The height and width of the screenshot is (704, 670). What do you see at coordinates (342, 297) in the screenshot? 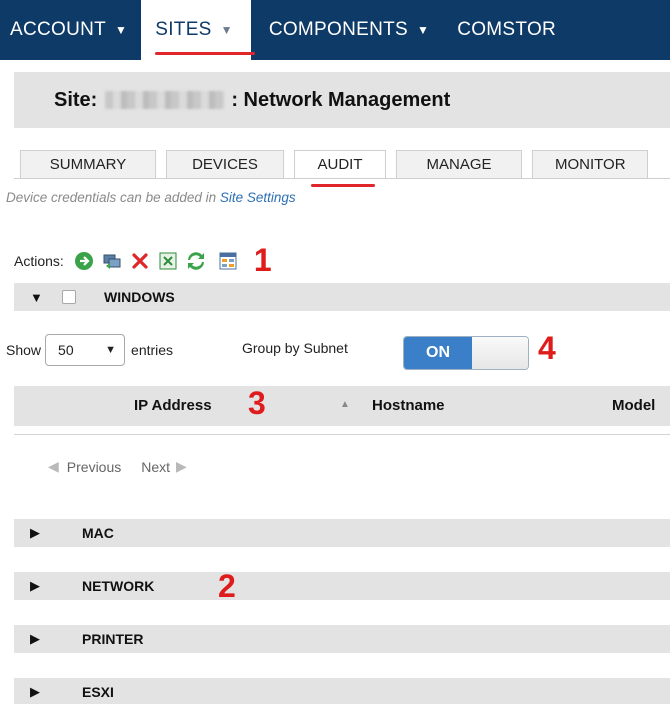
I see `group-windows: ▼ WINDOWS` at bounding box center [342, 297].